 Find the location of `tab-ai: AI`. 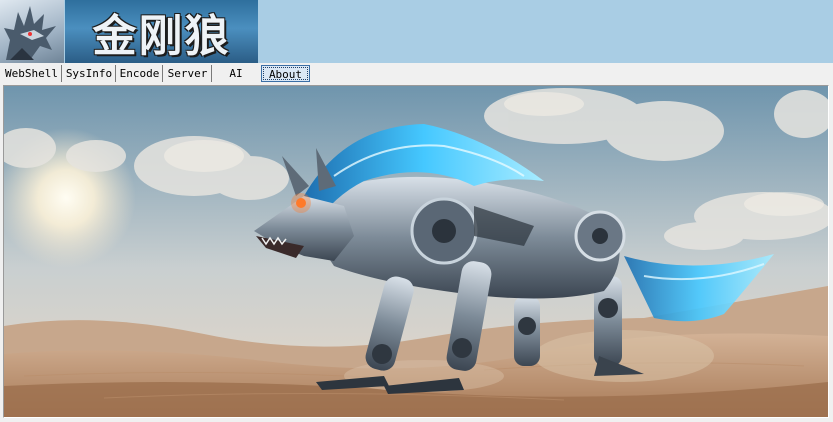

tab-ai: AI is located at coordinates (236, 73).